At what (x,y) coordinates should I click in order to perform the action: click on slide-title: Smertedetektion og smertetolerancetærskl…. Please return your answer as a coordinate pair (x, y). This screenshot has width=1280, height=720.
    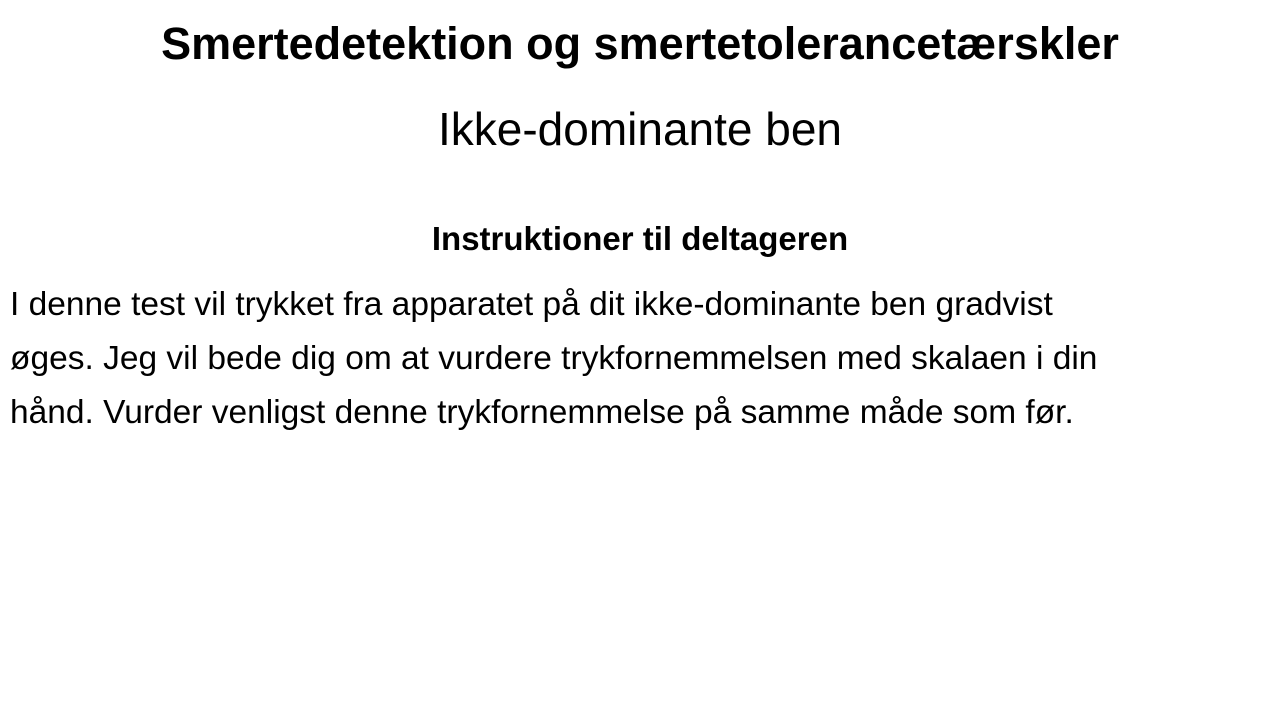
    Looking at the image, I should click on (640, 43).